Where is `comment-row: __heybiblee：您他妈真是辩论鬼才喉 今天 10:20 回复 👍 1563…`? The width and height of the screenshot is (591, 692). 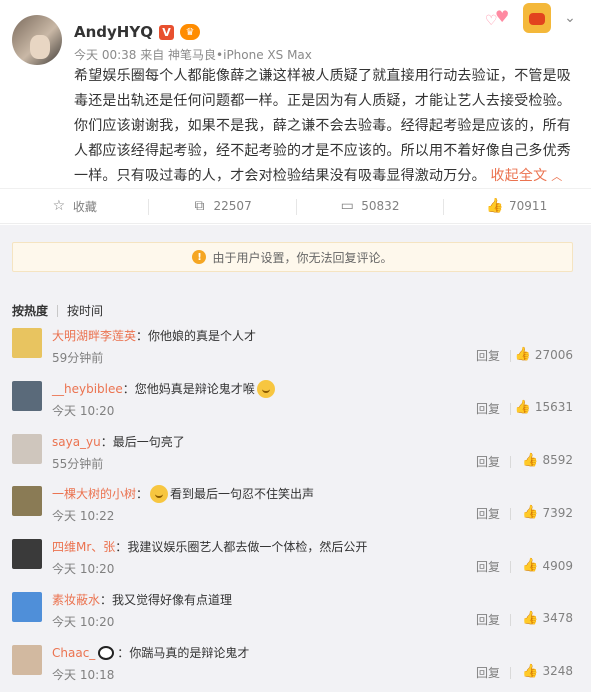 comment-row: __heybiblee：您他妈真是辩论鬼才喉 今天 10:20 回复 👍 1563… is located at coordinates (295, 400).